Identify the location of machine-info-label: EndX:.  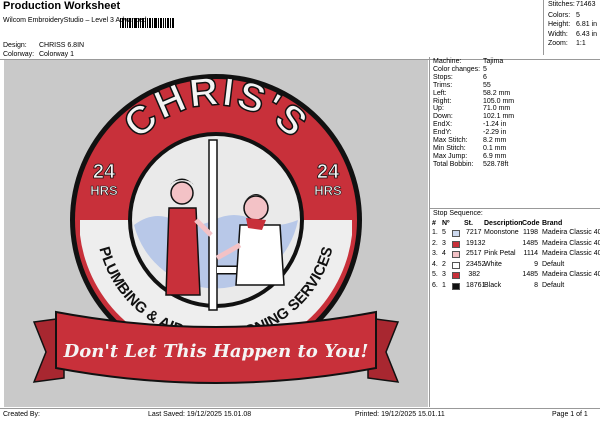
(443, 125).